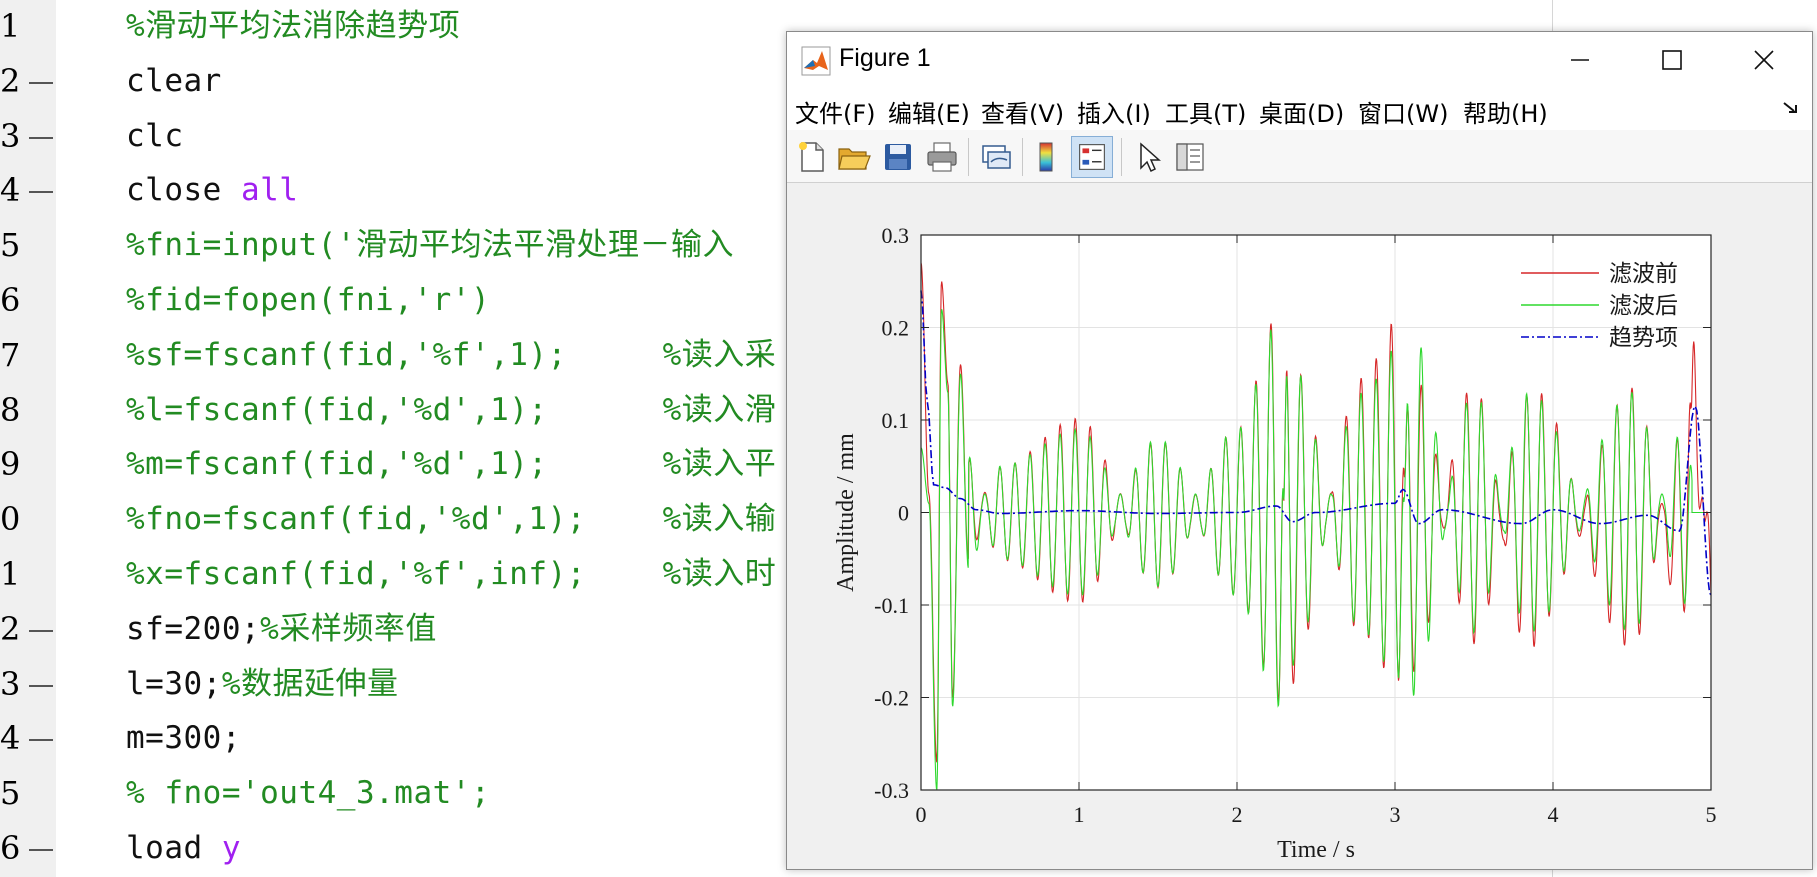 The height and width of the screenshot is (877, 1817). I want to click on menu-tools: 工具(T), so click(1205, 111).